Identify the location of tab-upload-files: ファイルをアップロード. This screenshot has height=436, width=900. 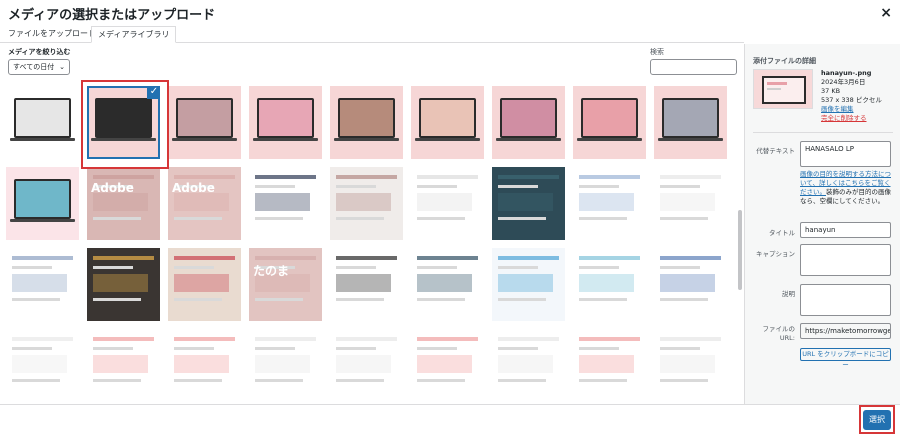
(52, 34).